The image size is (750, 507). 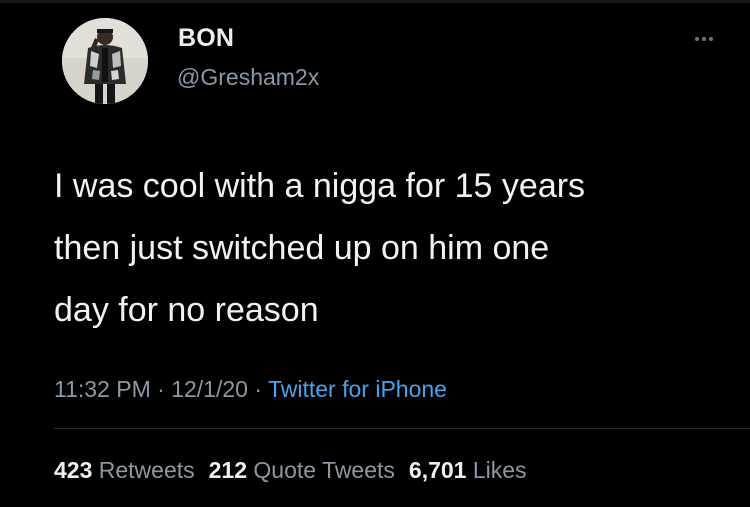 I want to click on tweet-date: 12/1/20, so click(x=209, y=389).